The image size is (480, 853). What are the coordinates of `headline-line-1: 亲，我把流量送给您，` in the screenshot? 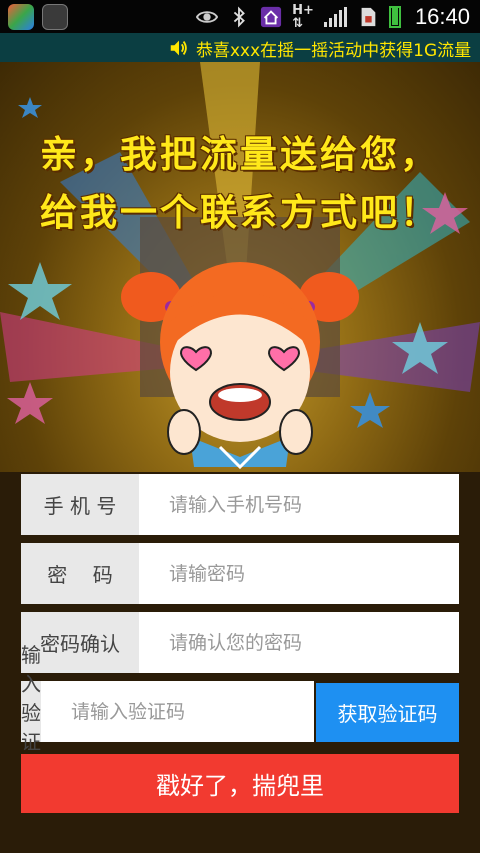 It's located at (240, 154).